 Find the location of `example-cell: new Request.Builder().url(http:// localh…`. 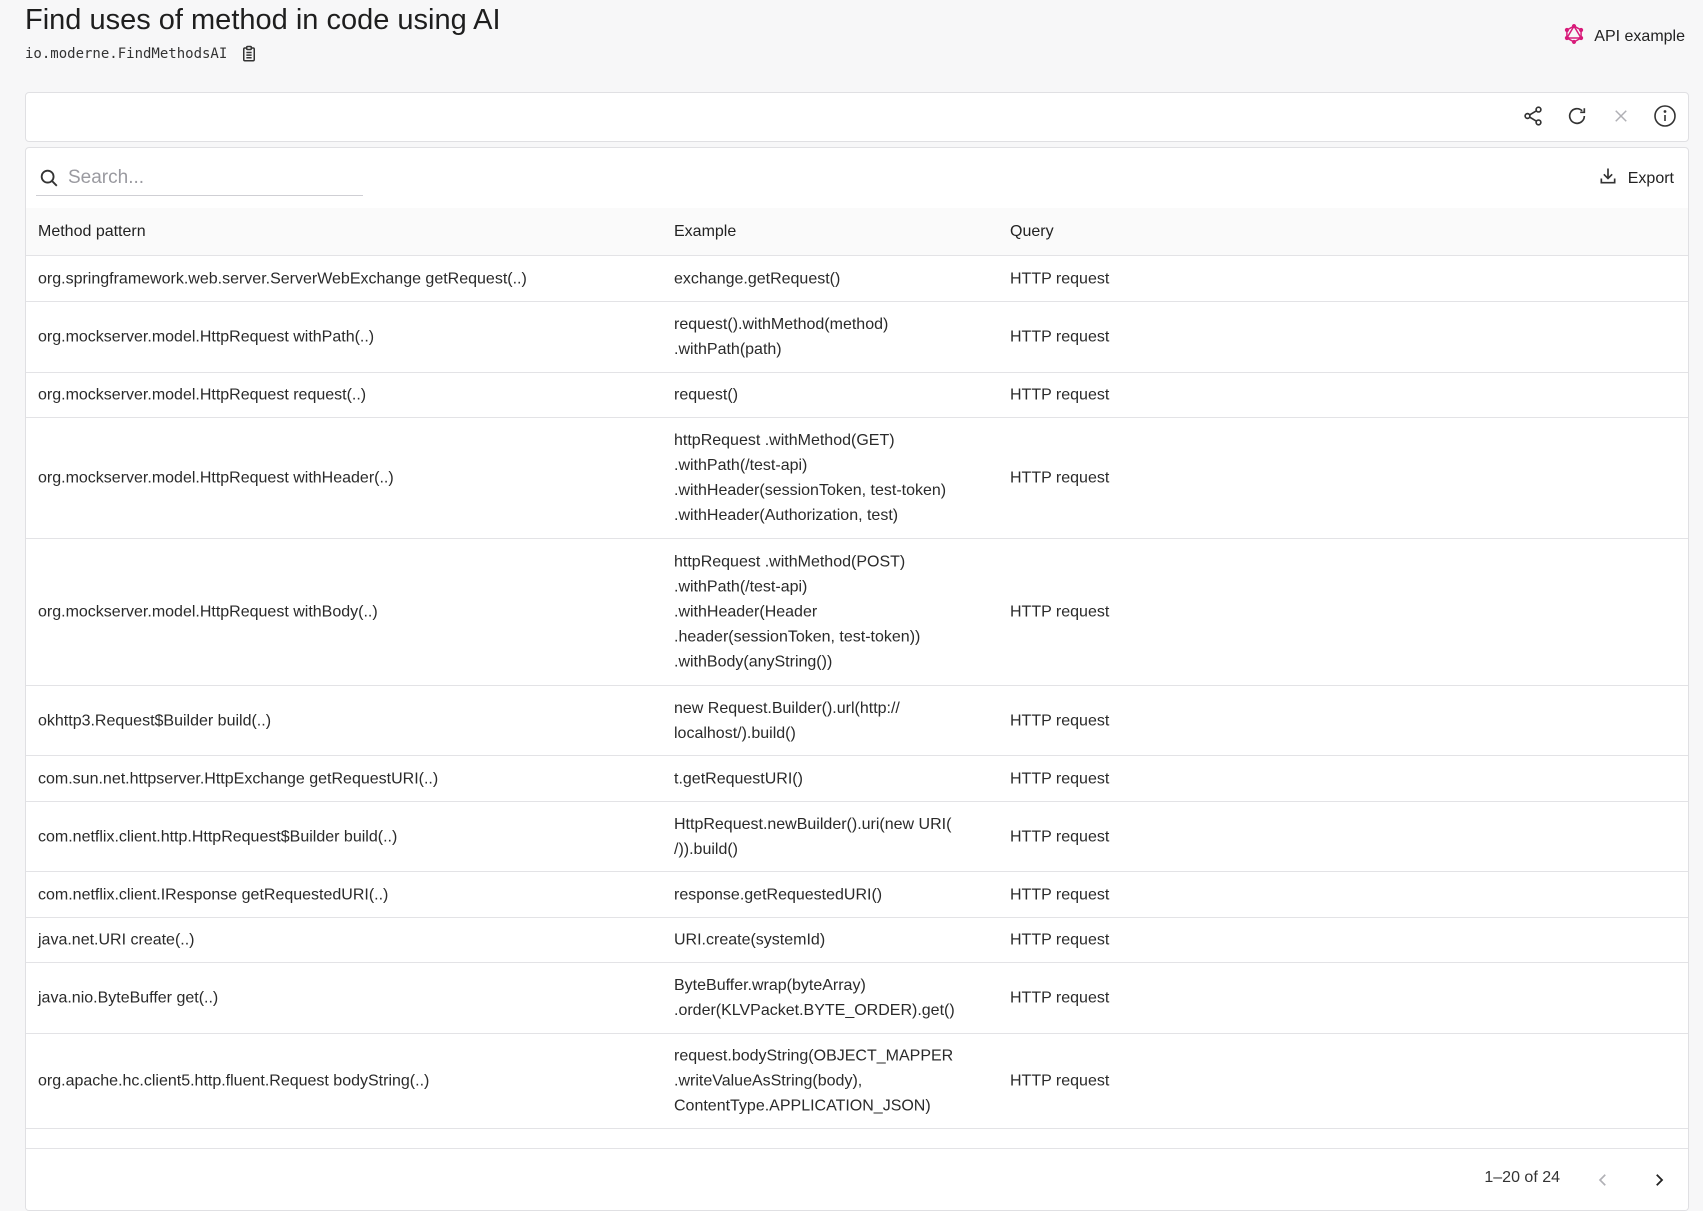

example-cell: new Request.Builder().url(http:// localh… is located at coordinates (787, 720).